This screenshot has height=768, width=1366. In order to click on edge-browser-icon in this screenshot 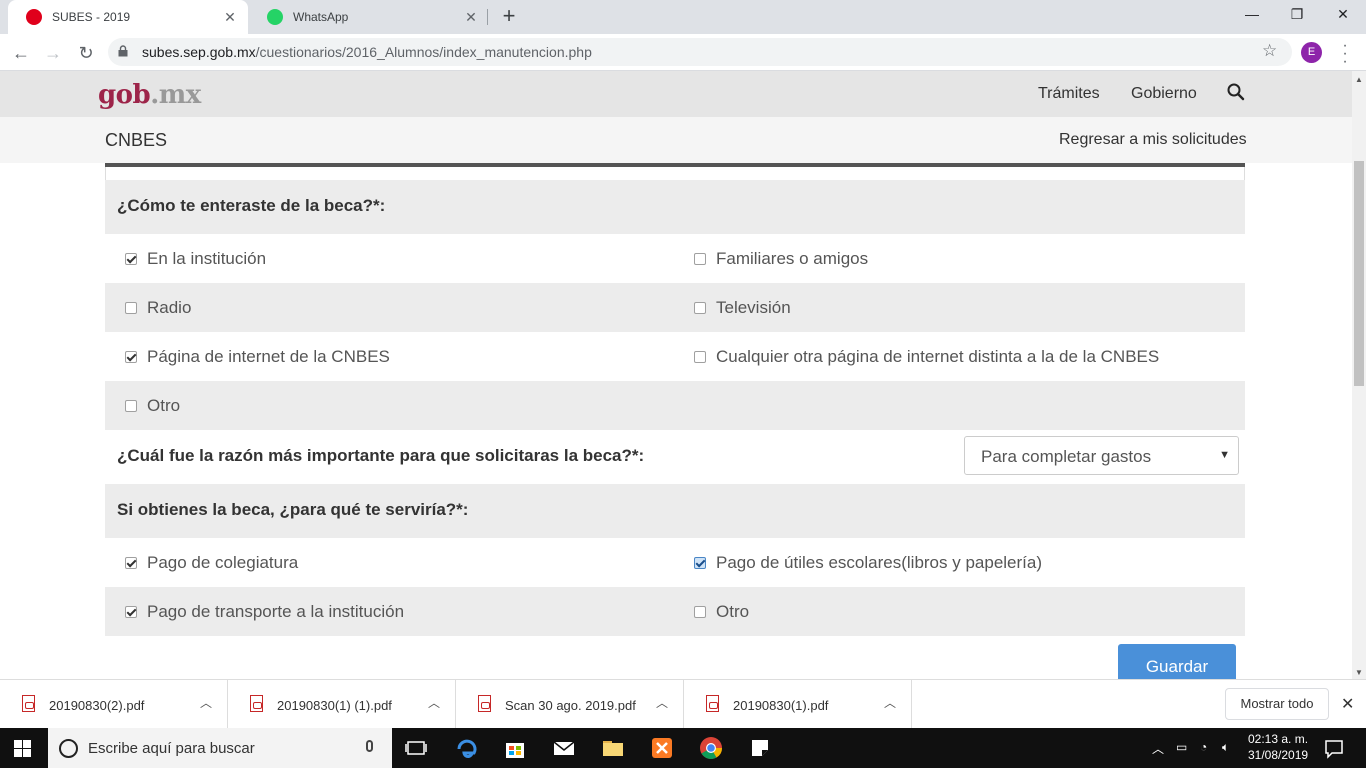, I will do `click(467, 748)`.